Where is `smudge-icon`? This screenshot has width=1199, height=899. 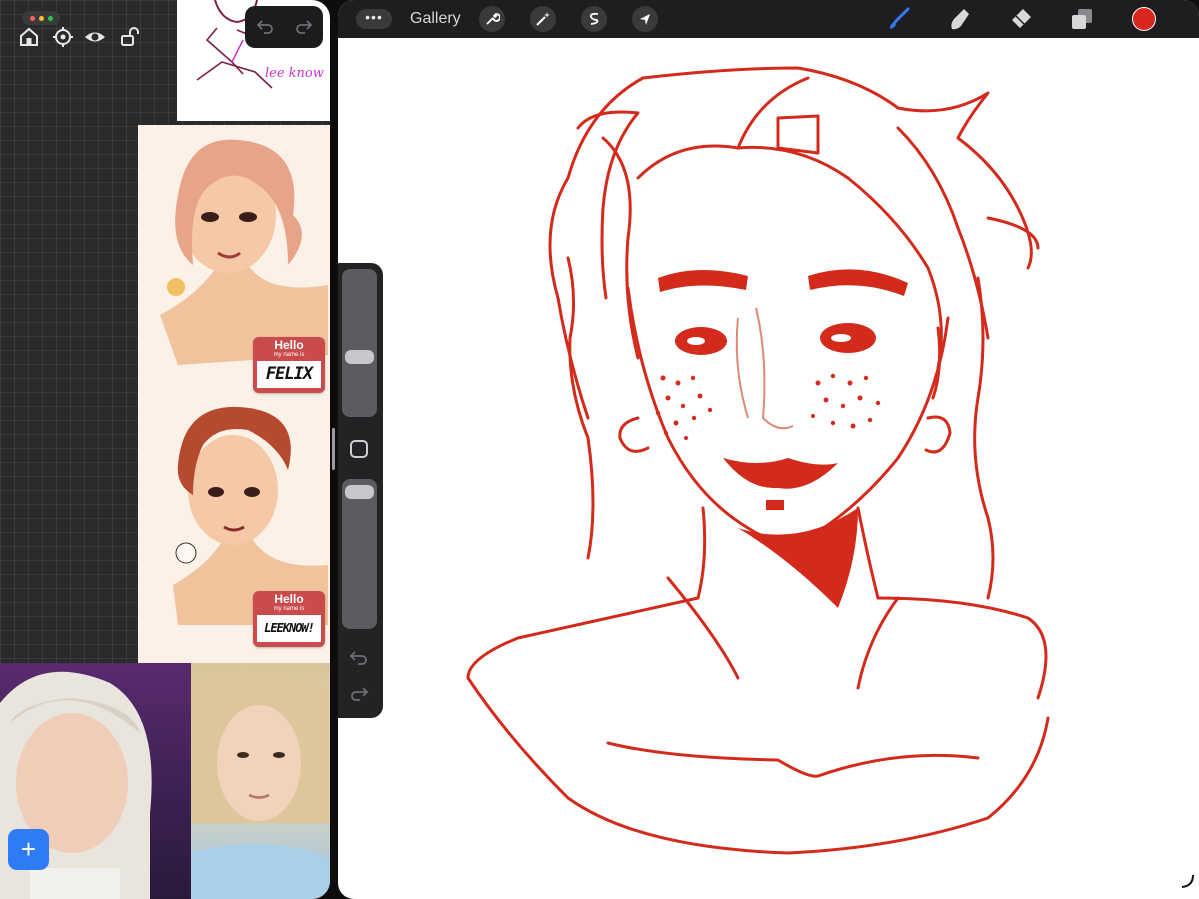
smudge-icon is located at coordinates (960, 19).